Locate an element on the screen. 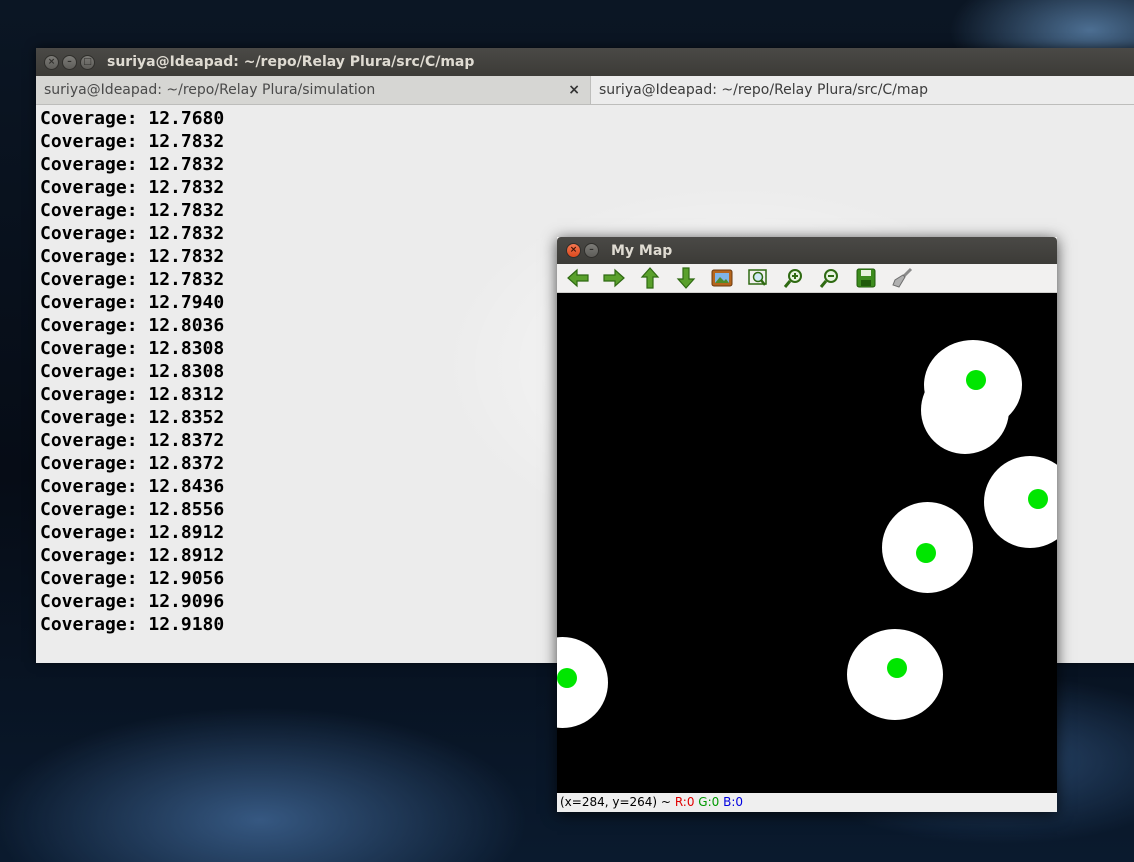  terminal-line: Coverage: 12.7680 is located at coordinates (132, 118).